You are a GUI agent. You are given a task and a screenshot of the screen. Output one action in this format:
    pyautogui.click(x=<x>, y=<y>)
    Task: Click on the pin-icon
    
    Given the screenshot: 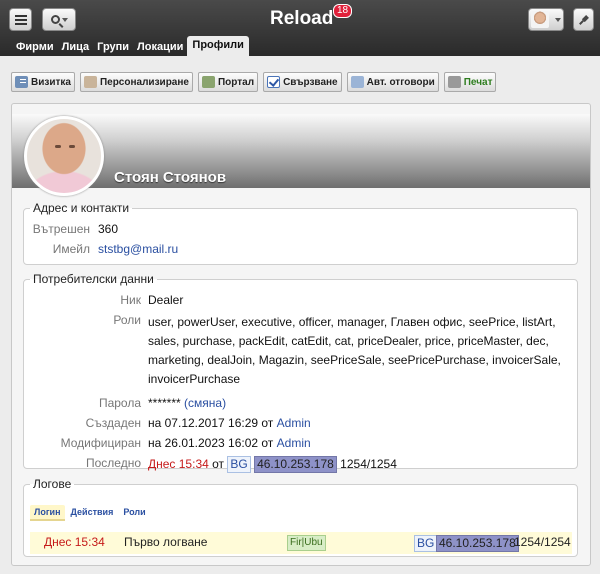 What is the action you would take?
    pyautogui.click(x=583, y=19)
    